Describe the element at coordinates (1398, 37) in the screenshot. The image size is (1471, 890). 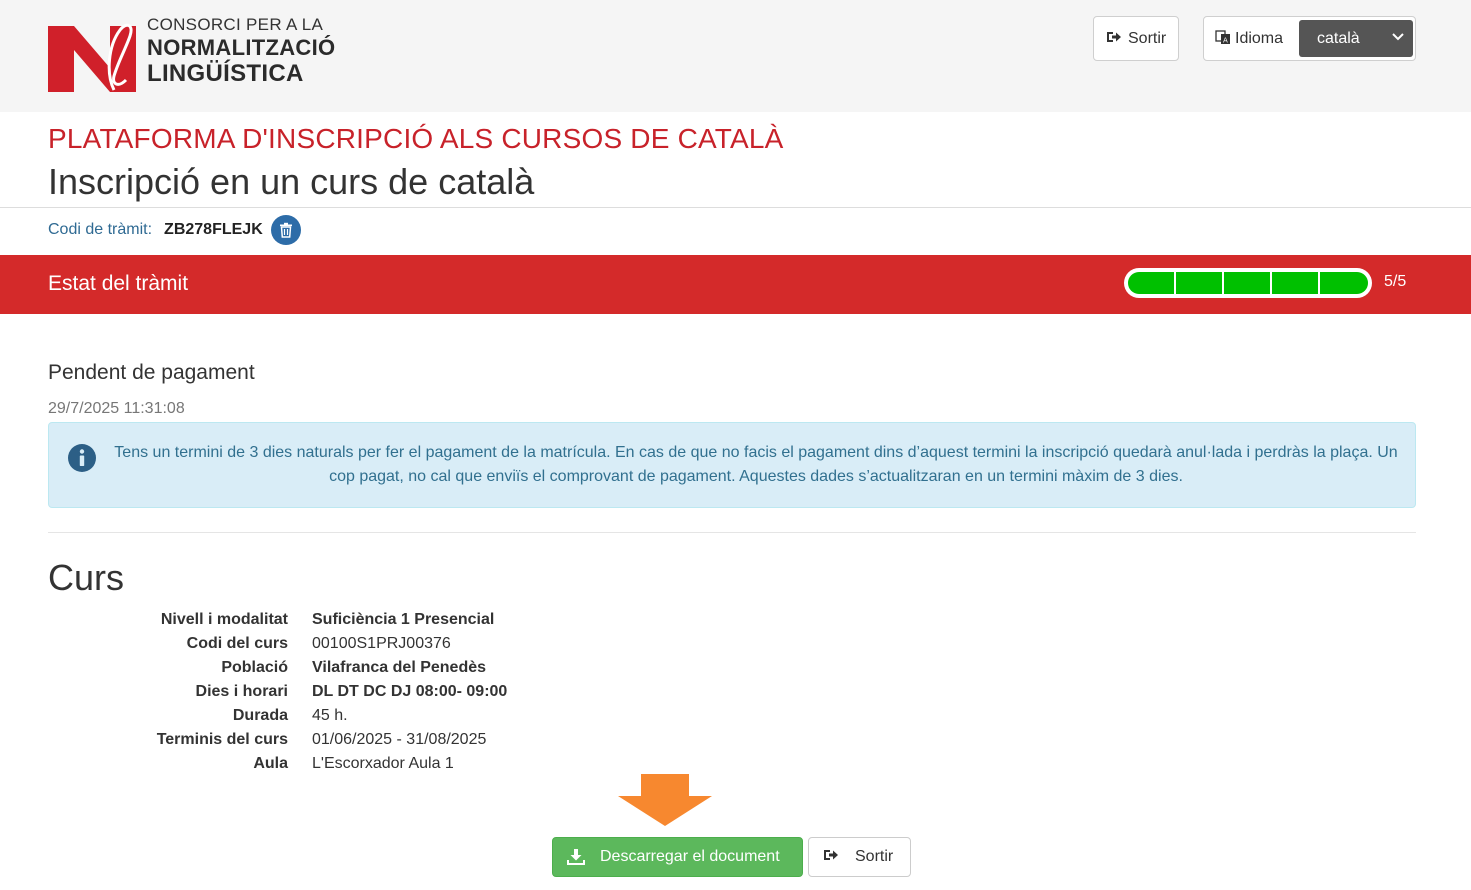
I see `chevron-down-icon` at that location.